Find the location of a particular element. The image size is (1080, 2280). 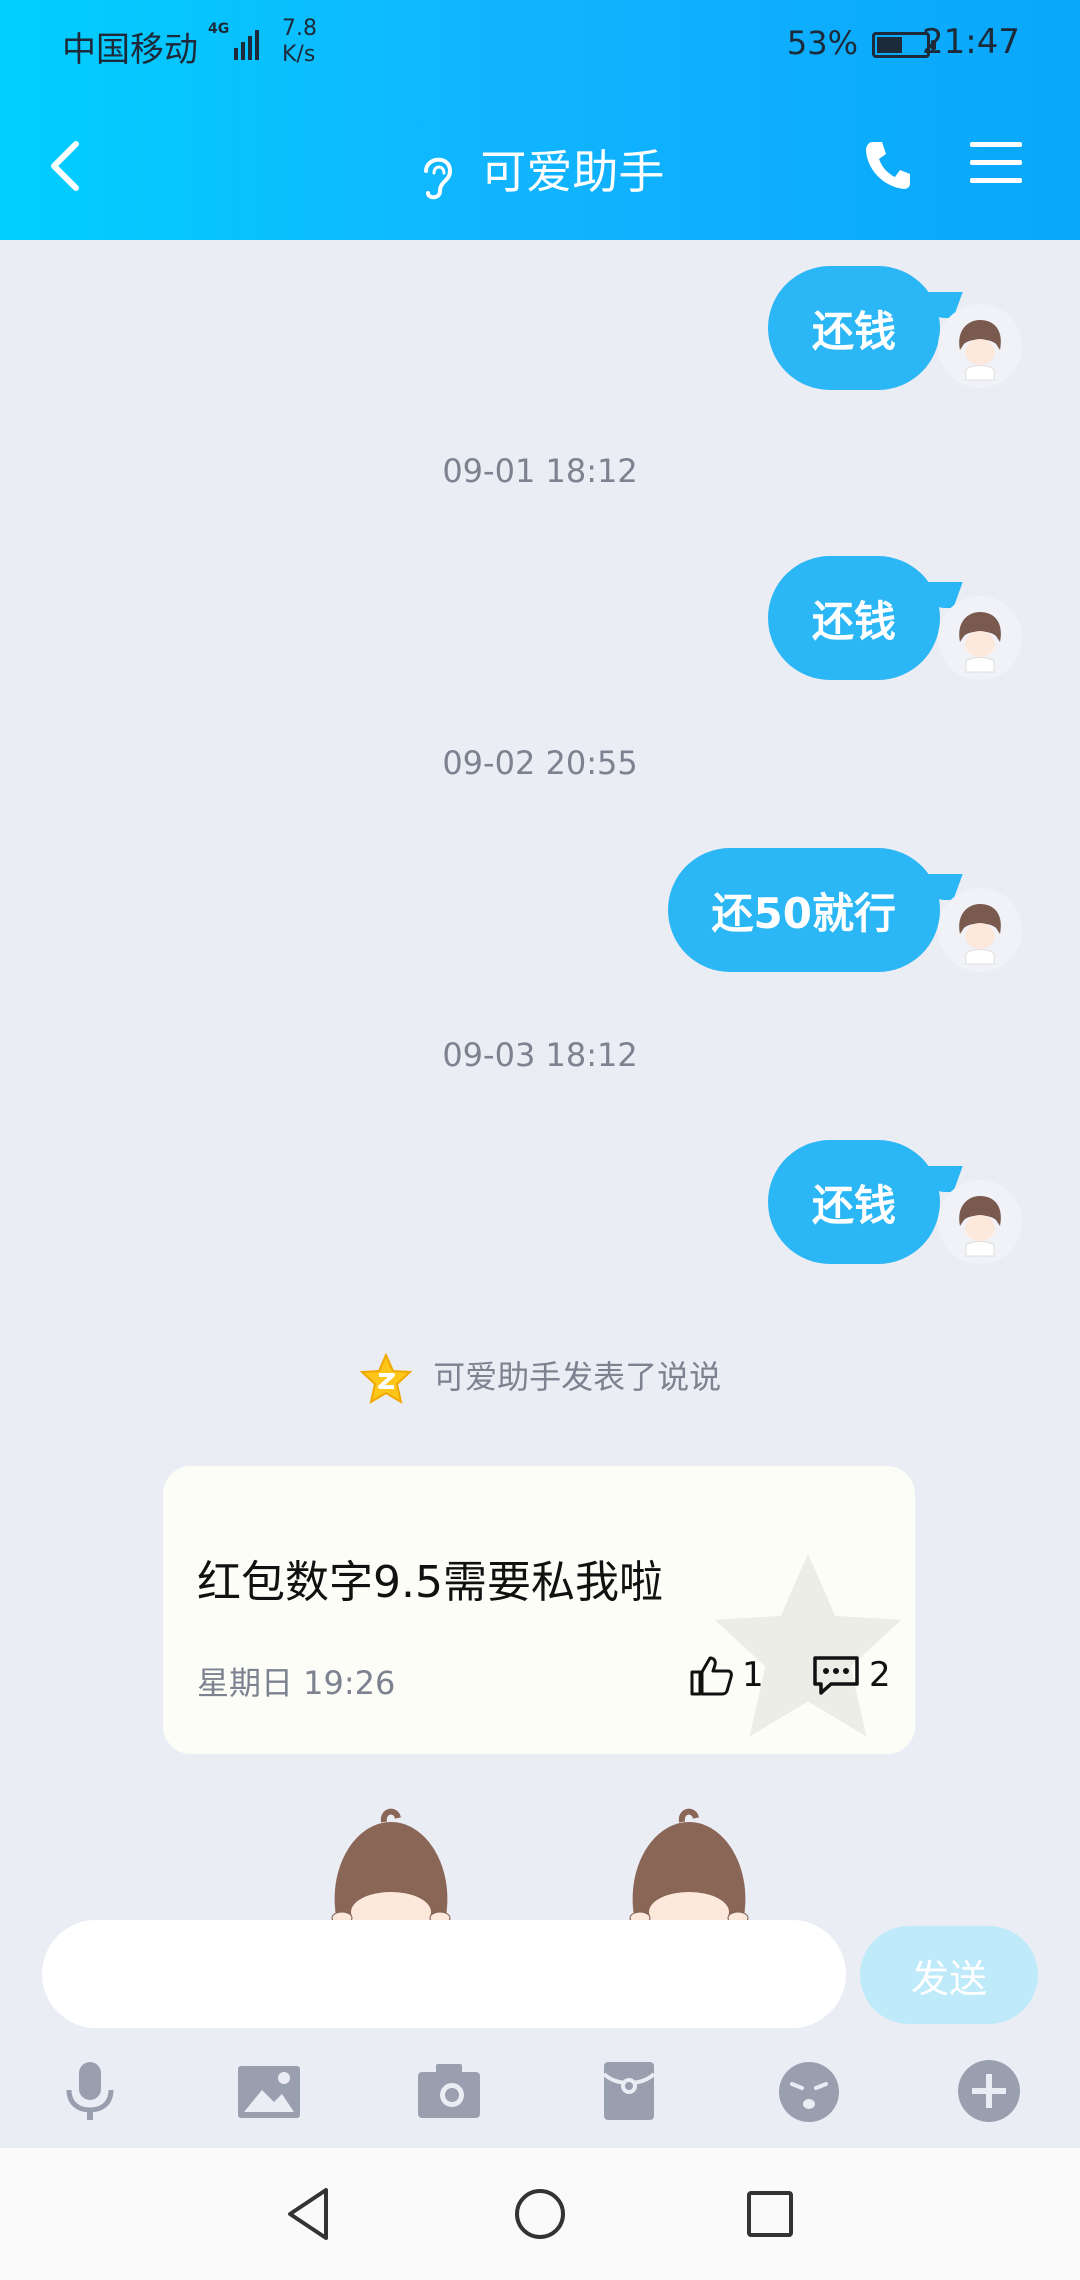

post-time: 星期日 19:26 is located at coordinates (296, 1683).